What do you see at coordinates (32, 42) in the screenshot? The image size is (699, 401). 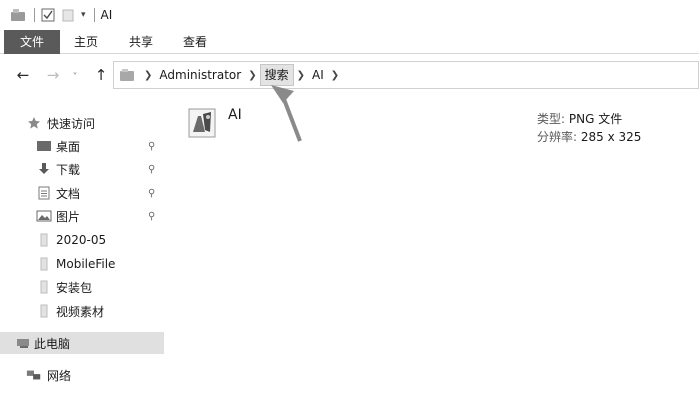 I see `tab-file: 文件` at bounding box center [32, 42].